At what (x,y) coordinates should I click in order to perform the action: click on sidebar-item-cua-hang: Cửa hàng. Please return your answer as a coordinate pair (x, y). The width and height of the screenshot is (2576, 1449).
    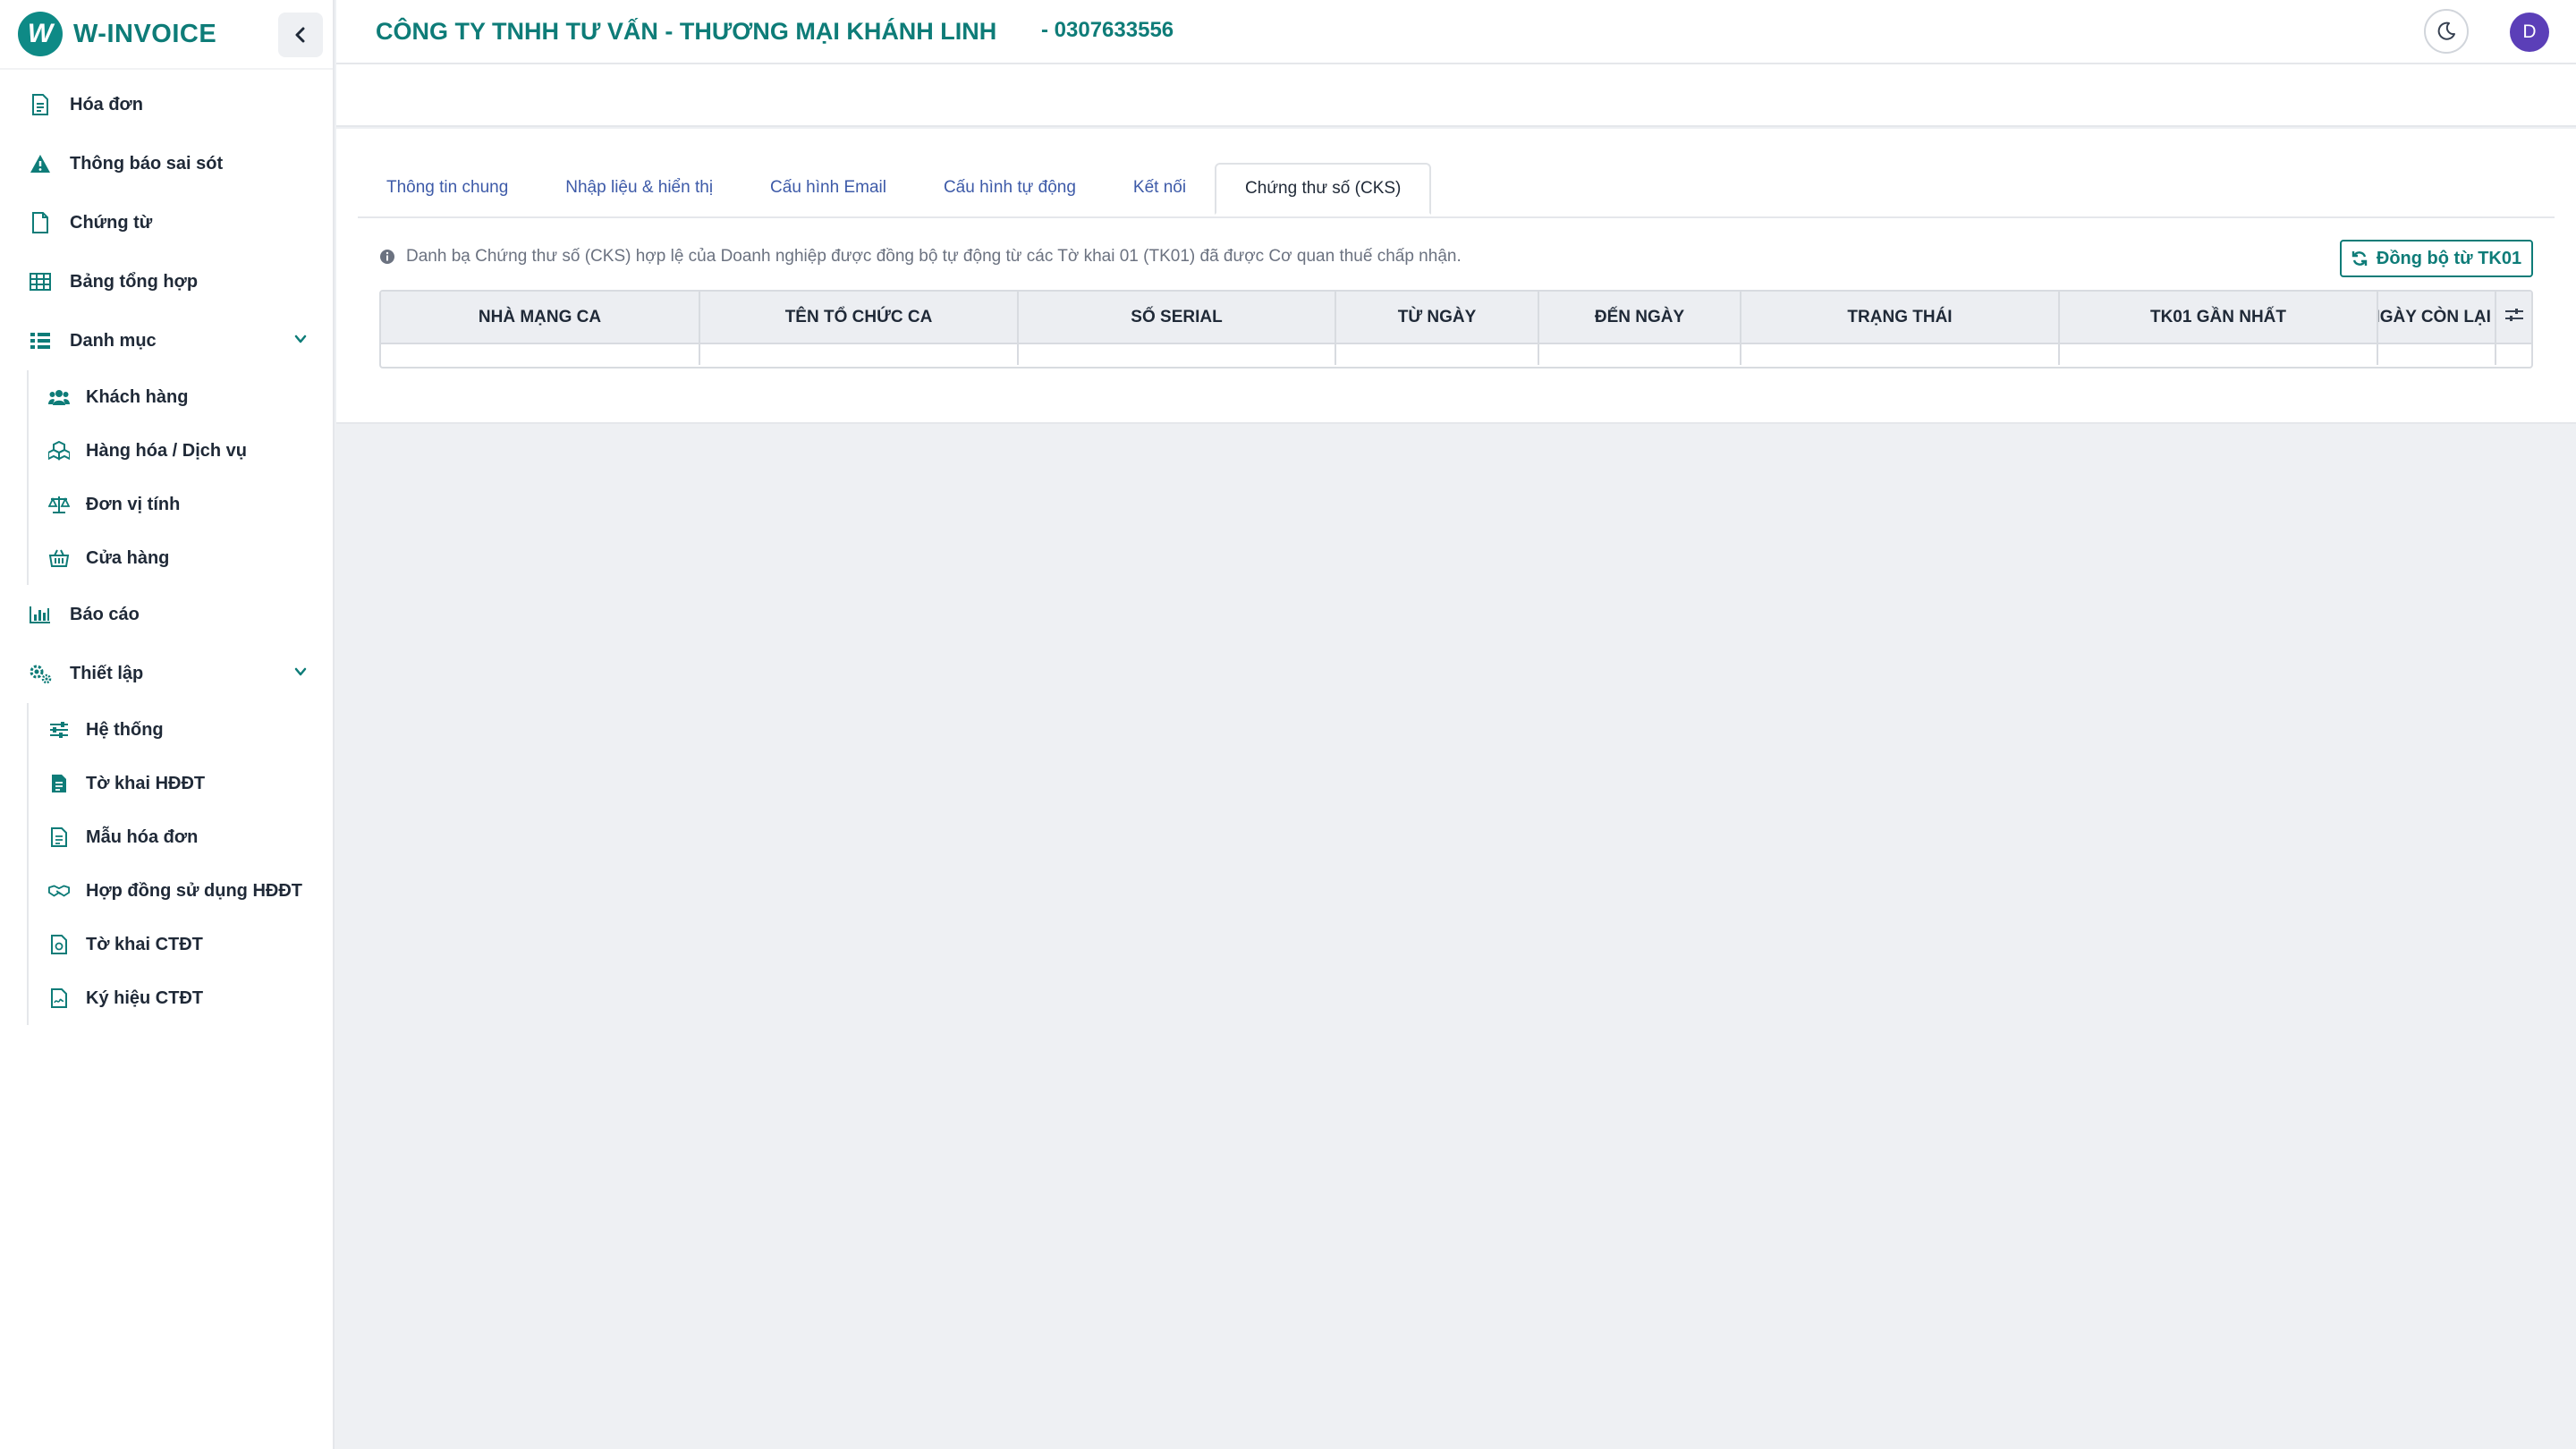
    Looking at the image, I should click on (181, 558).